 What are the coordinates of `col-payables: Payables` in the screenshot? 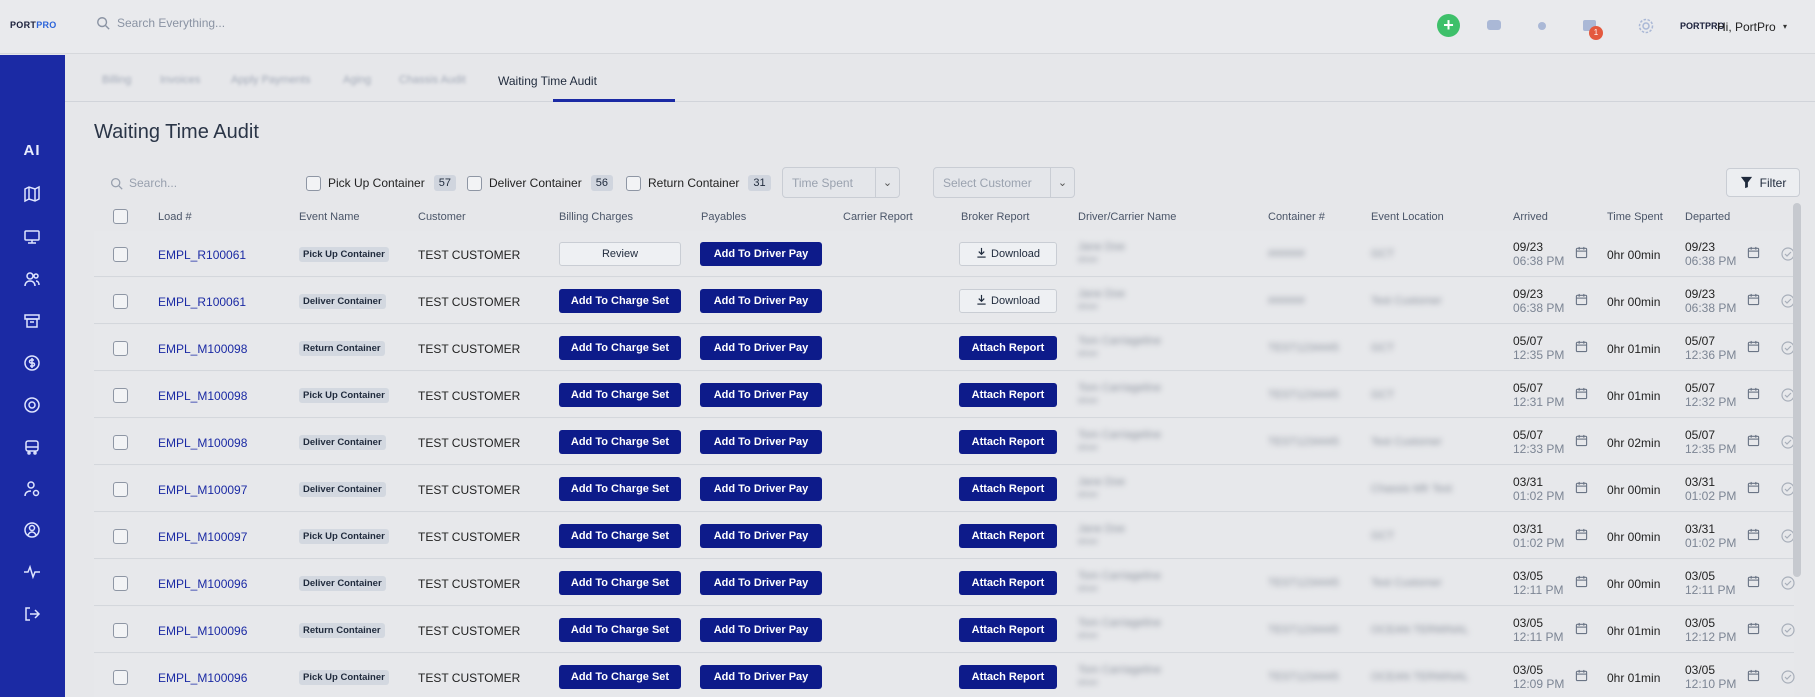 It's located at (723, 217).